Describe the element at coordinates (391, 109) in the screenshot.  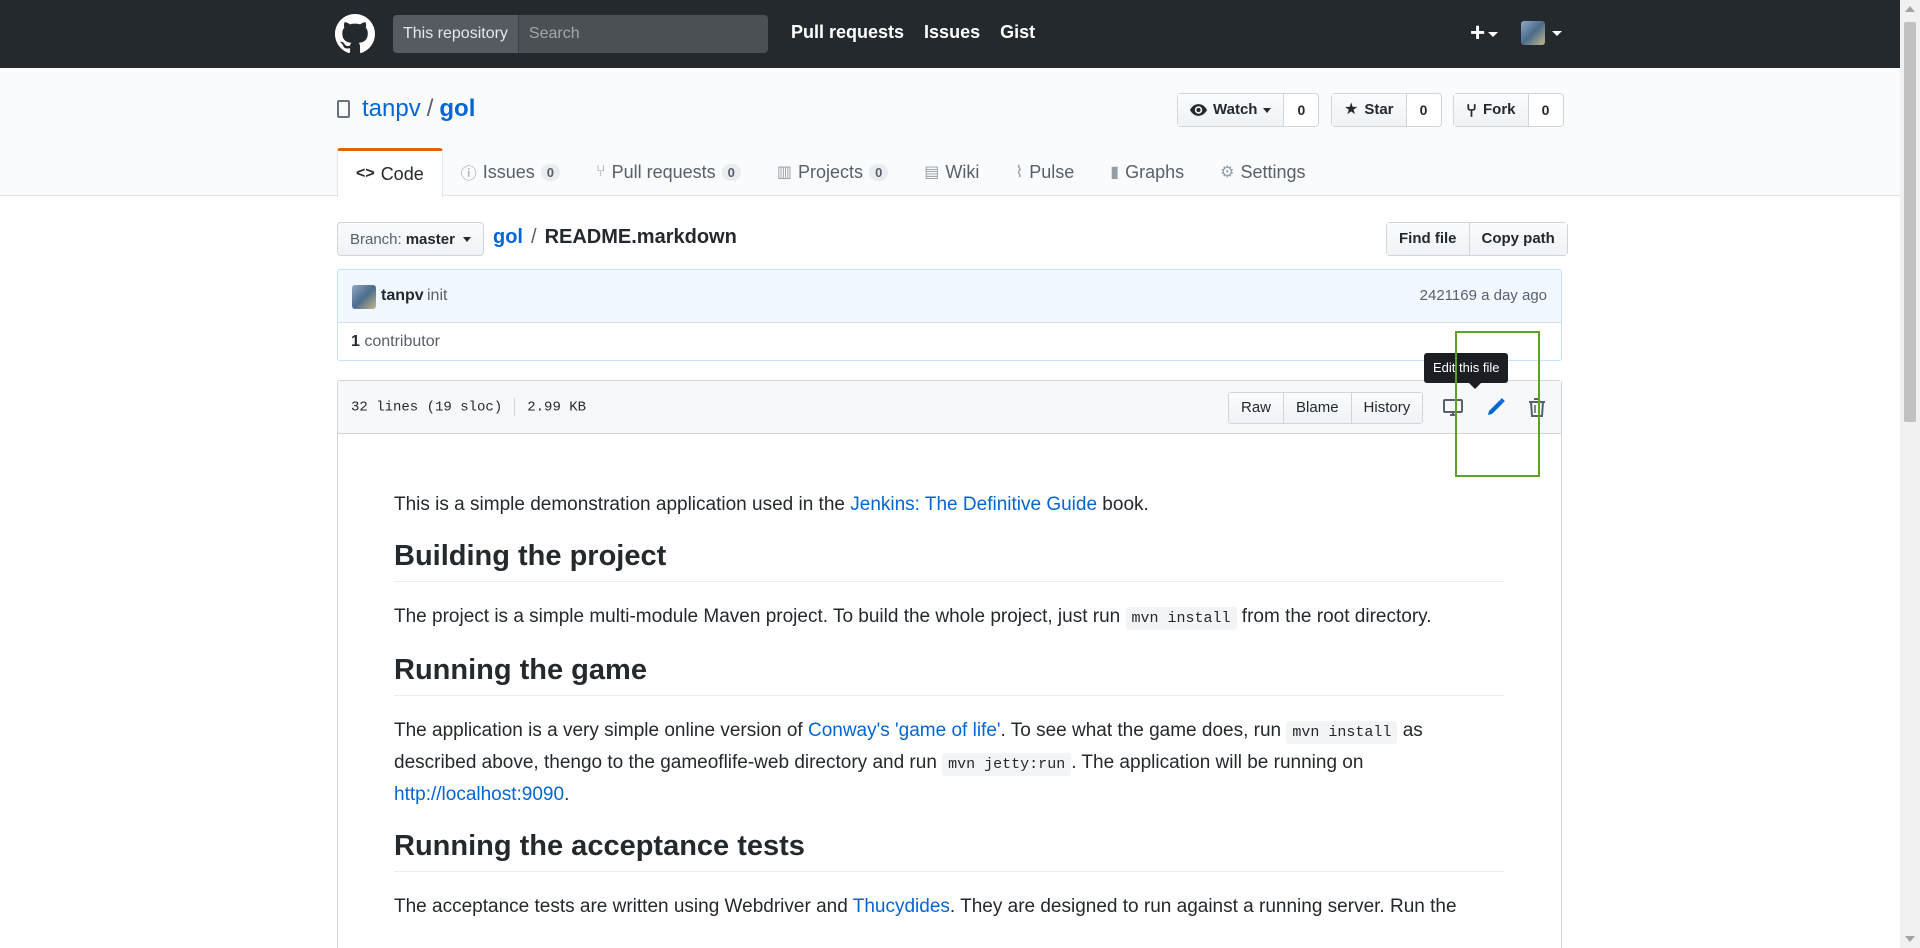
I see `repo-owner-link: tanpv` at that location.